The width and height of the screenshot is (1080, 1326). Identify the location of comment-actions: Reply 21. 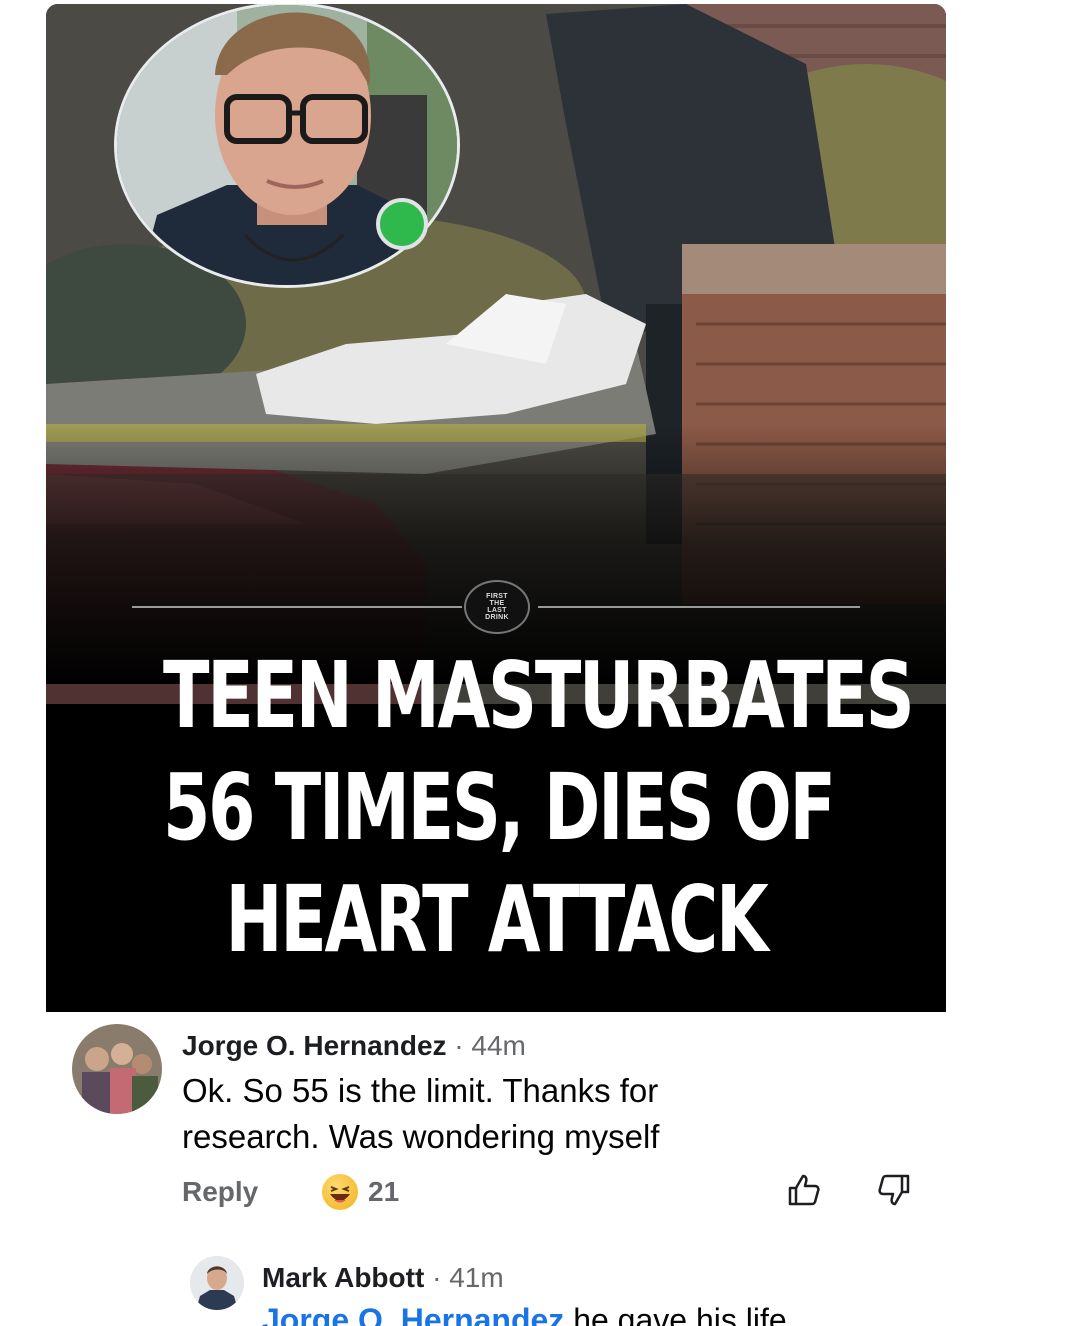
(552, 1195).